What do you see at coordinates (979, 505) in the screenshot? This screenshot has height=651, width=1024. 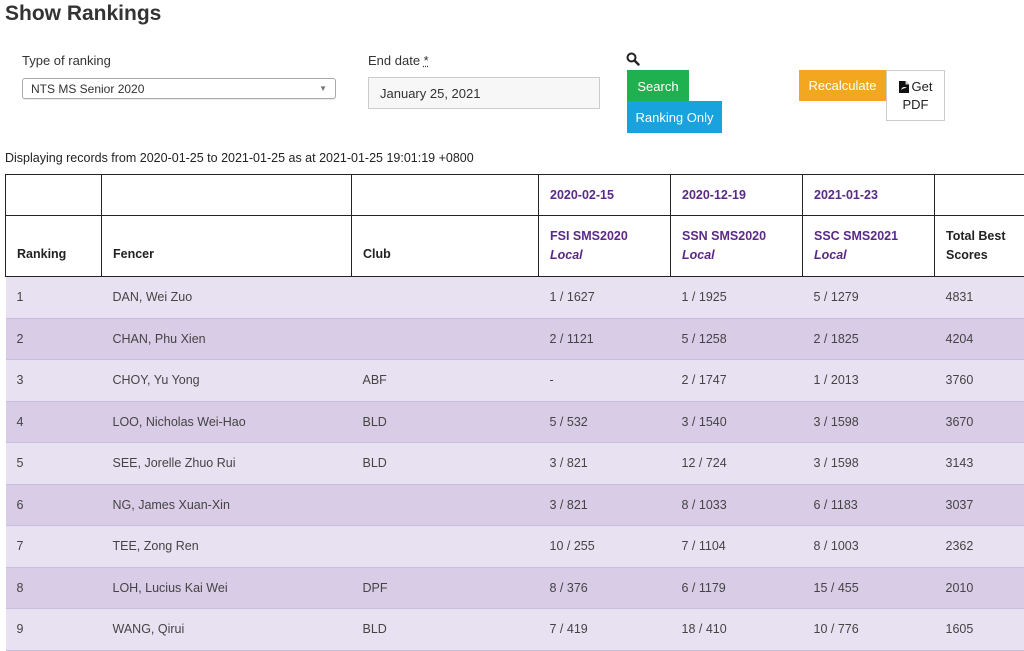 I see `total-score-cell: 3037` at bounding box center [979, 505].